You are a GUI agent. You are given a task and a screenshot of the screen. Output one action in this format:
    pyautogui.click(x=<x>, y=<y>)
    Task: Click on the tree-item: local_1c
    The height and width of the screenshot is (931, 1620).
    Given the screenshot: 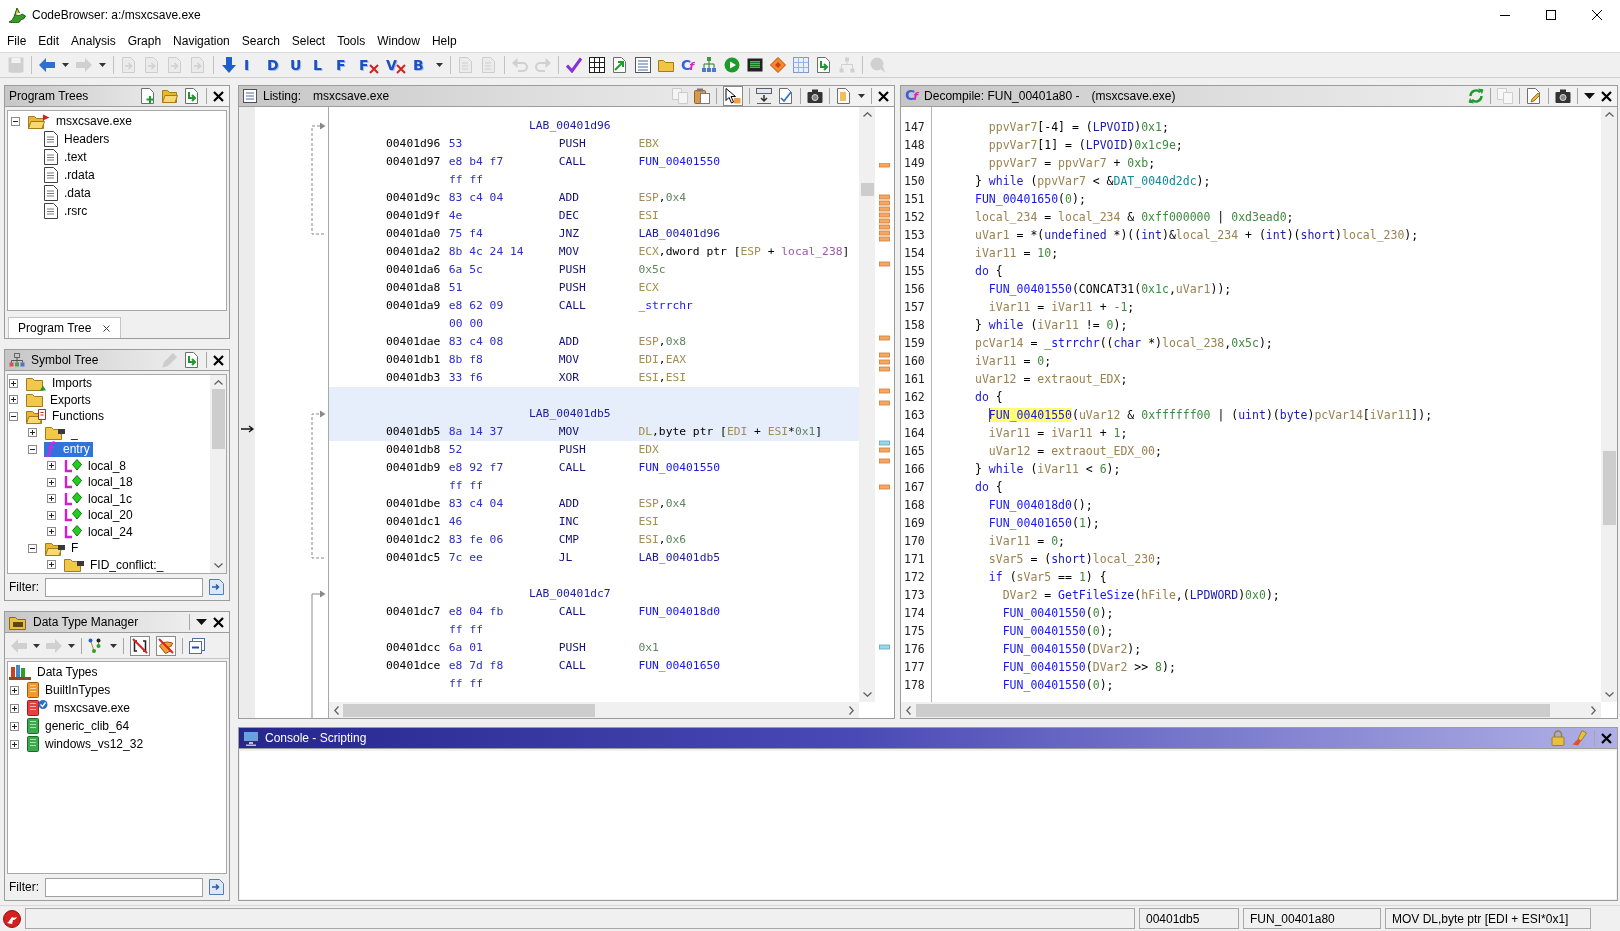 What is the action you would take?
    pyautogui.click(x=99, y=499)
    